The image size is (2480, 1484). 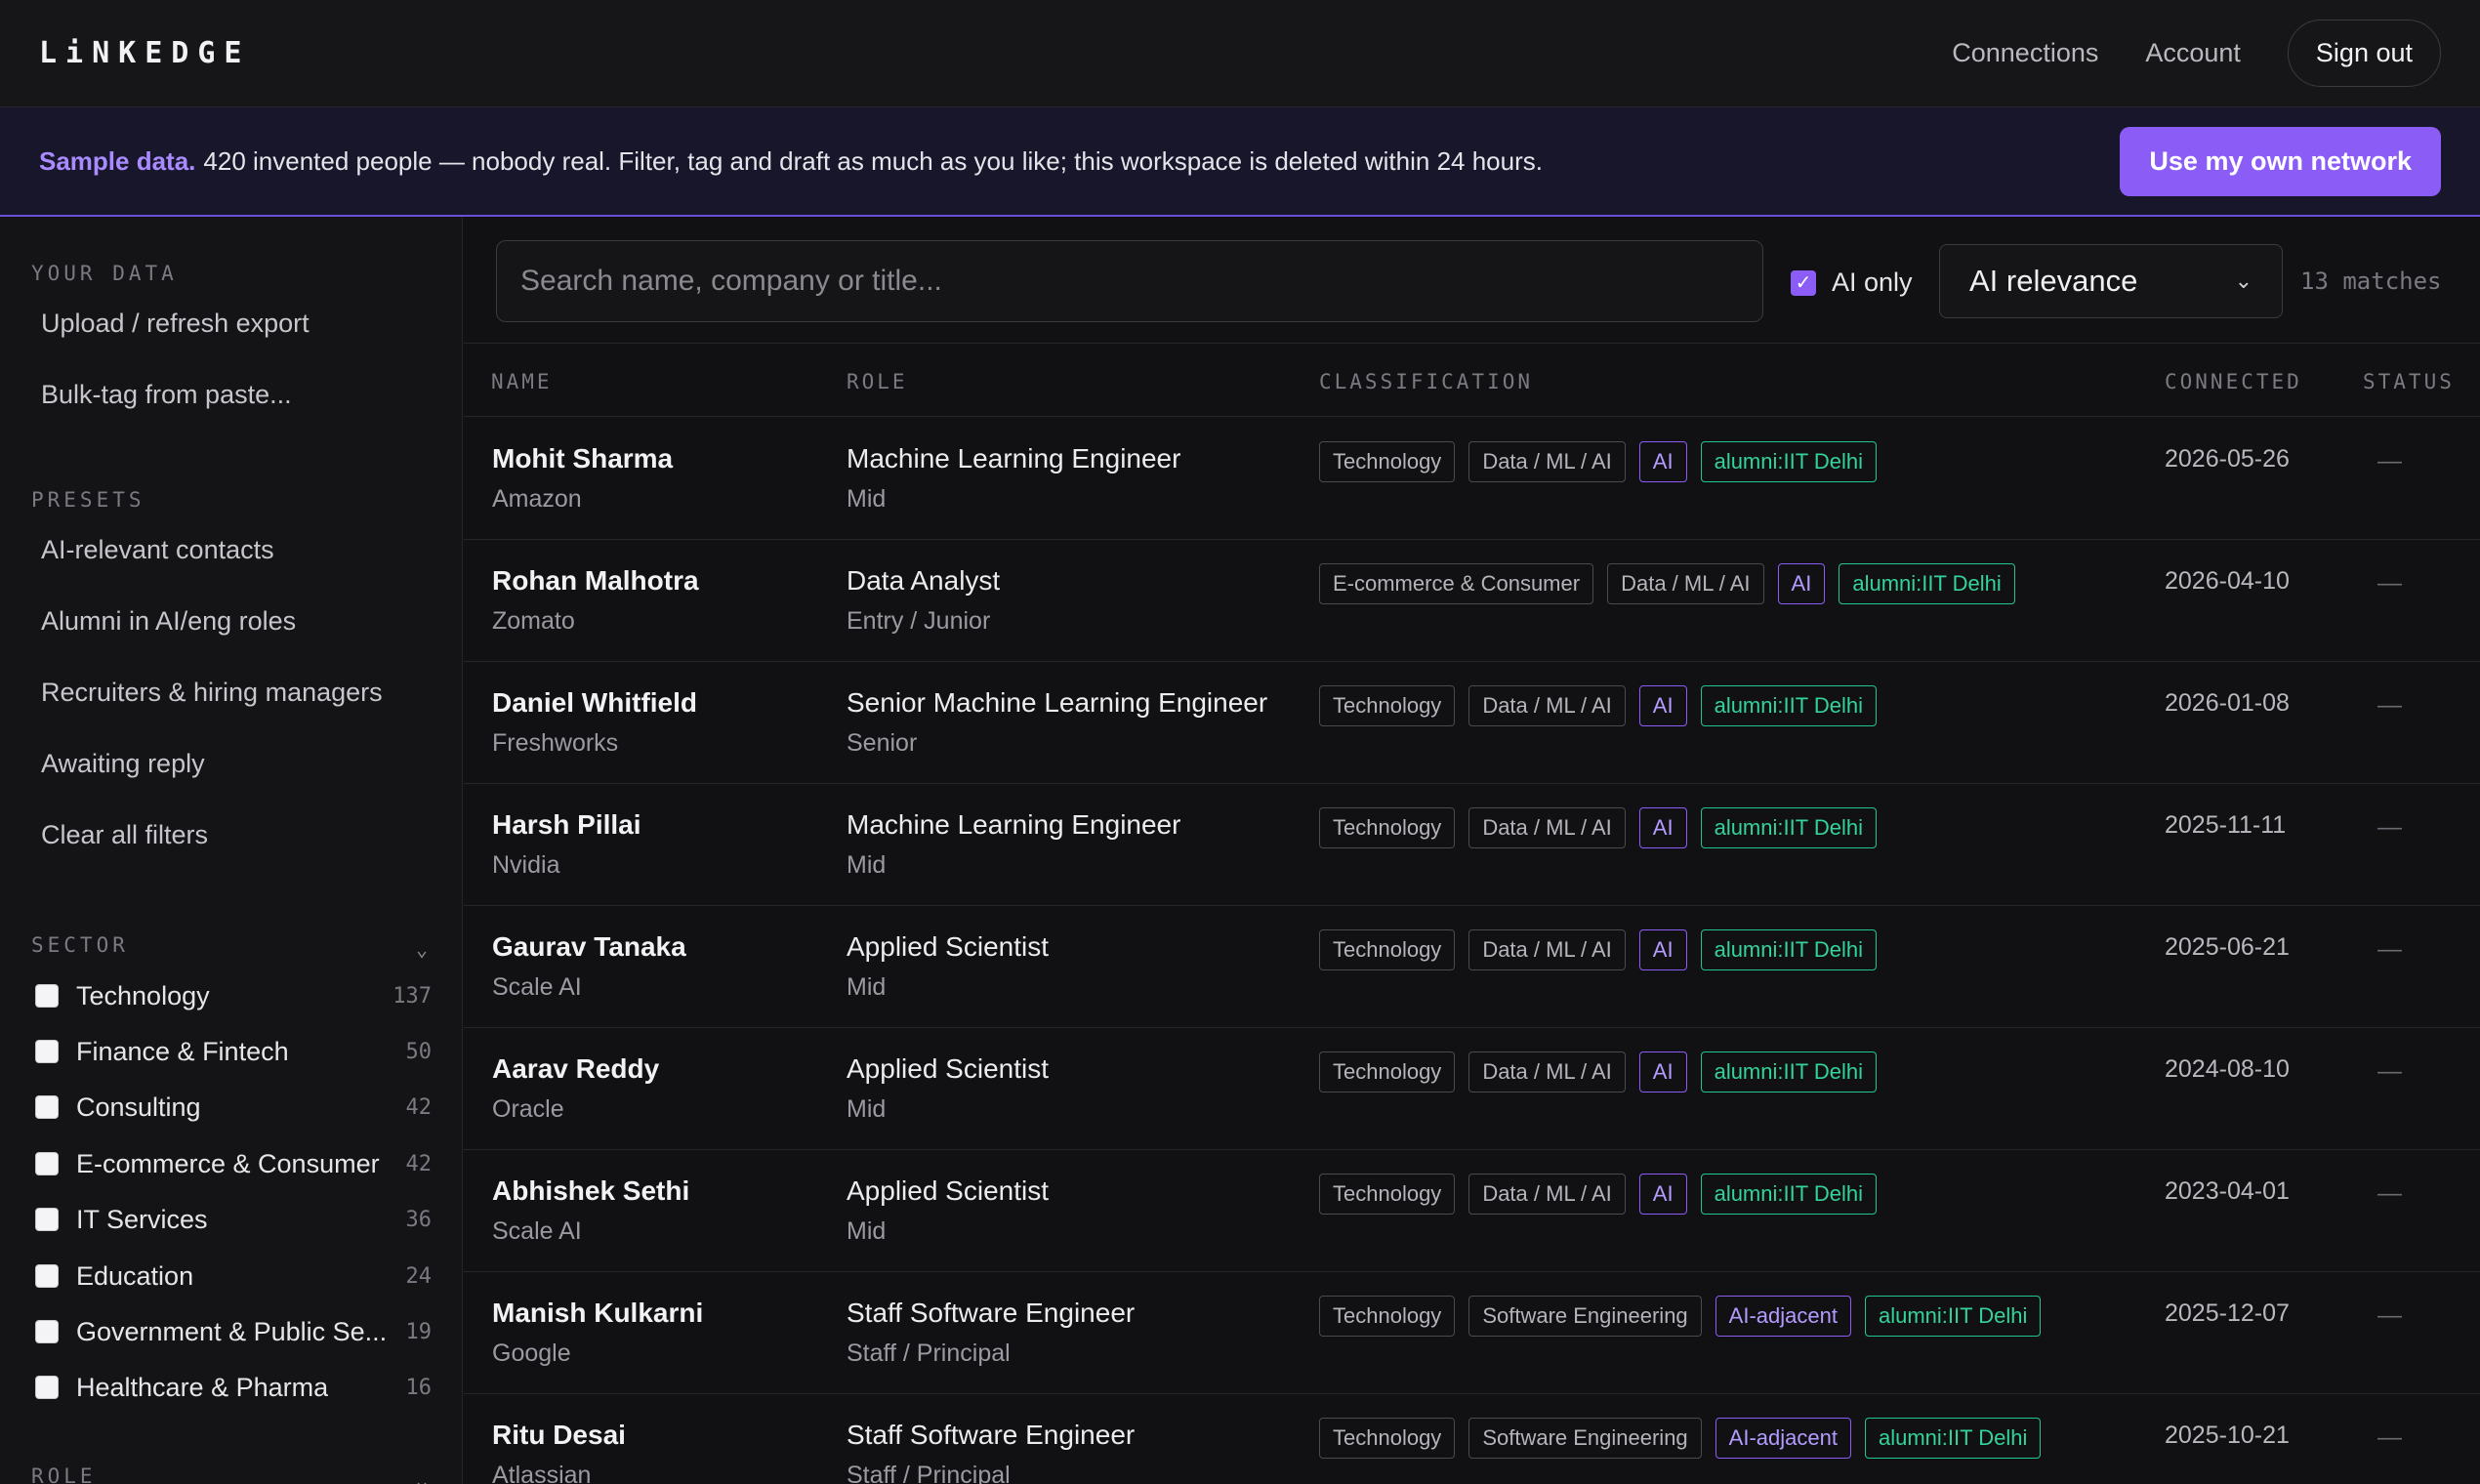 I want to click on presets-label: PRESETS, so click(x=88, y=500).